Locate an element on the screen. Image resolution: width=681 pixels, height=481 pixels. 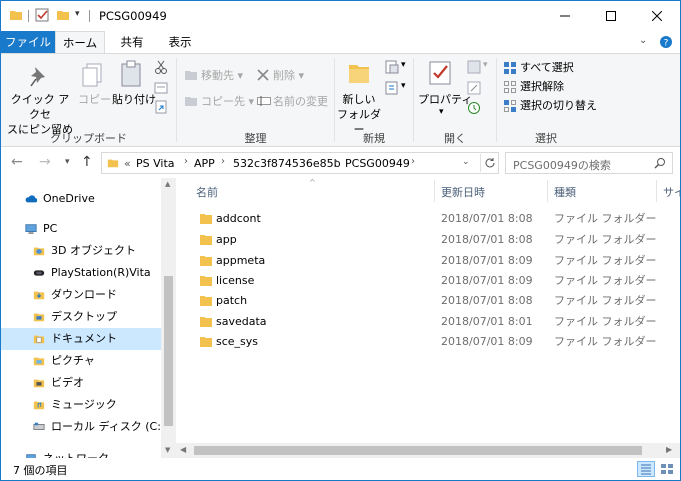
tab-view: 表示 is located at coordinates (180, 42).